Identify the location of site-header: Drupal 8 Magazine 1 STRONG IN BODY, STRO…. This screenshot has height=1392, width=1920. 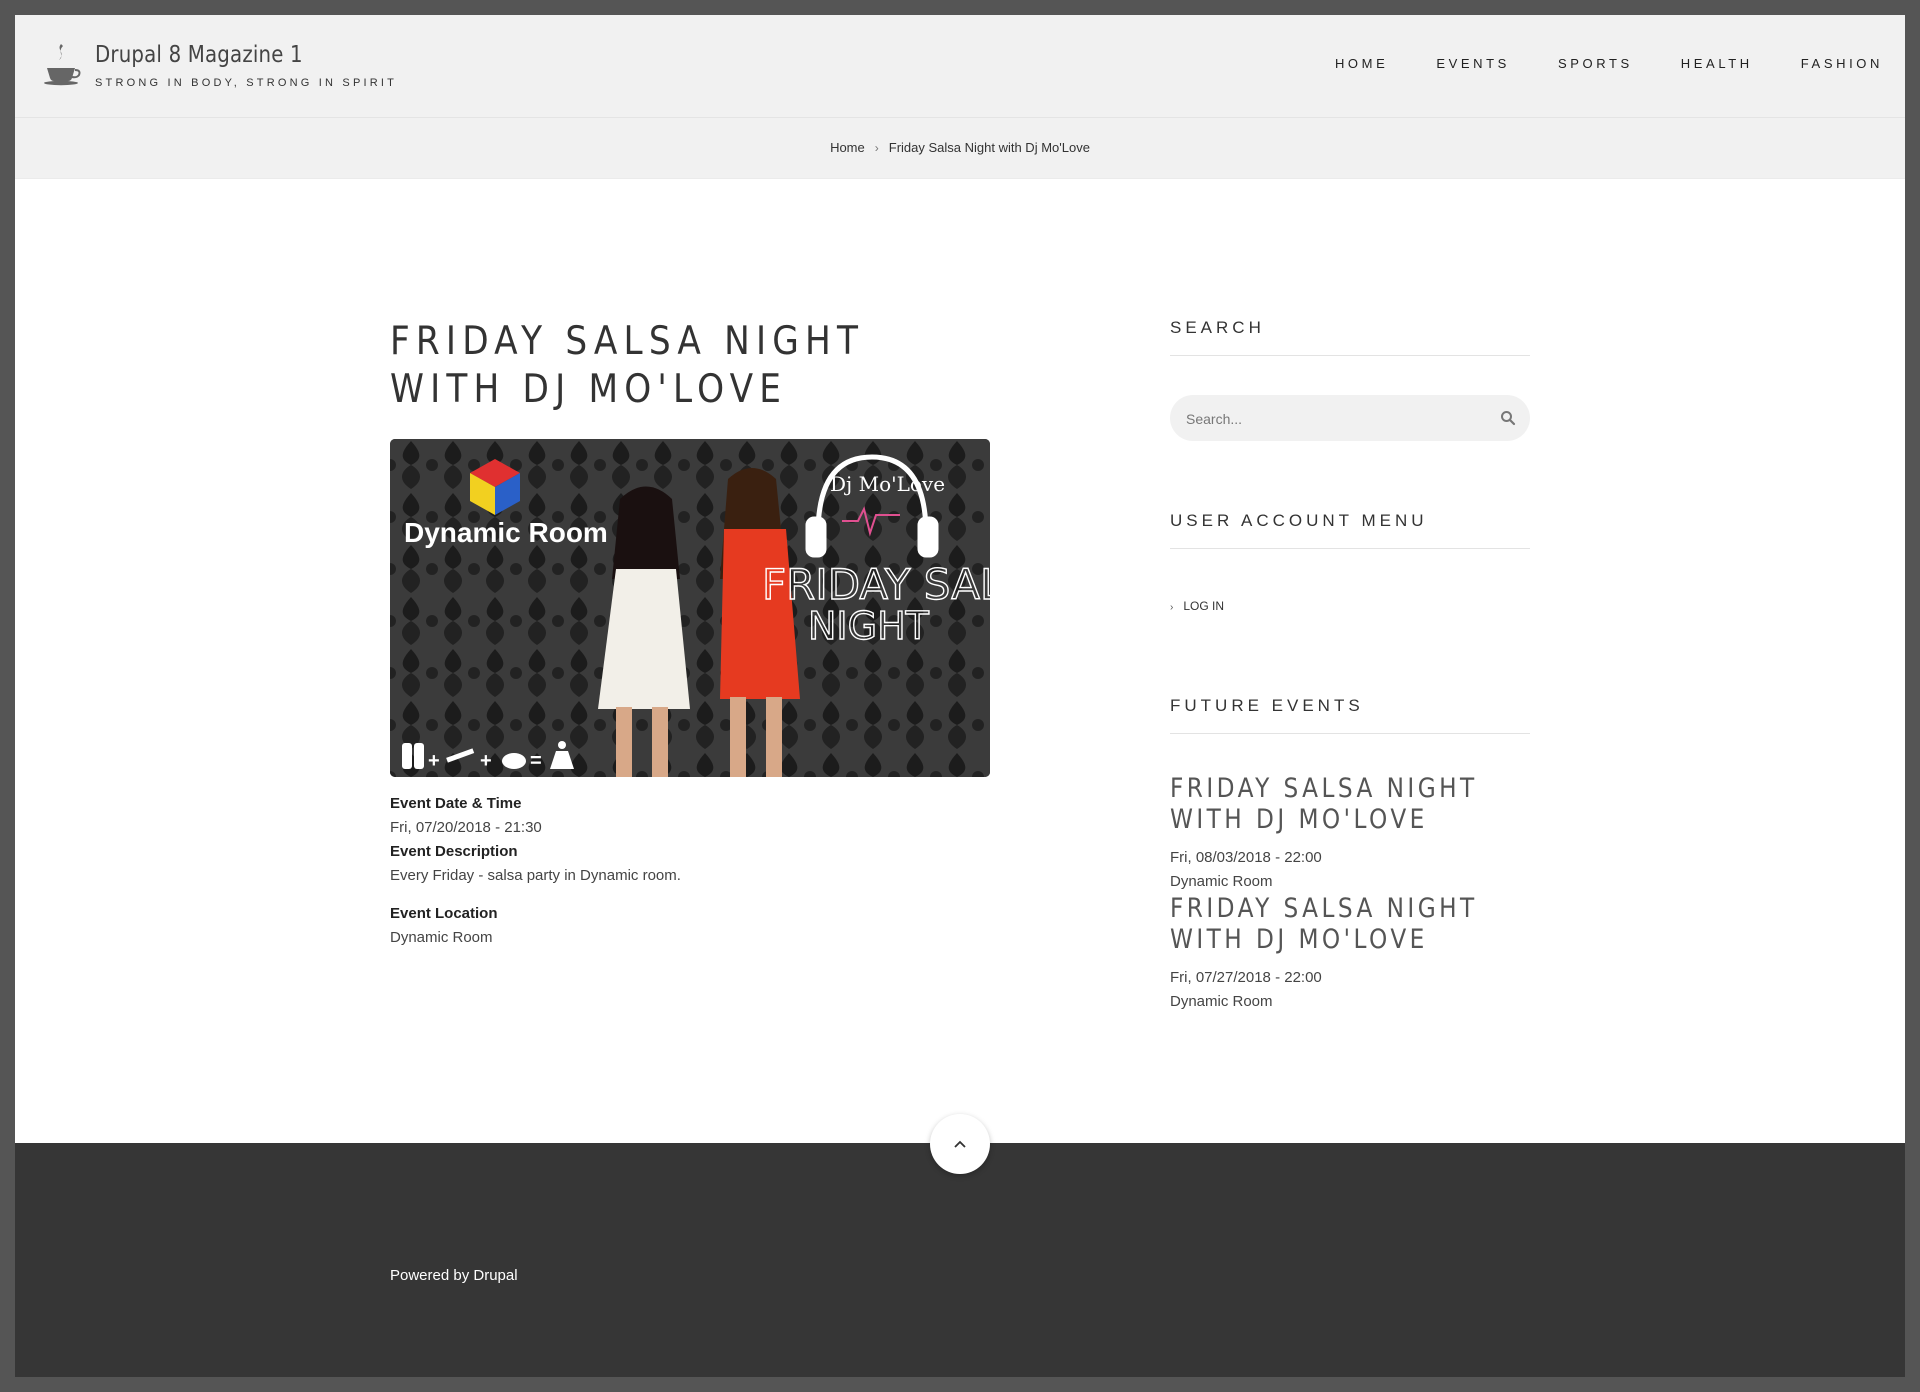
(960, 66).